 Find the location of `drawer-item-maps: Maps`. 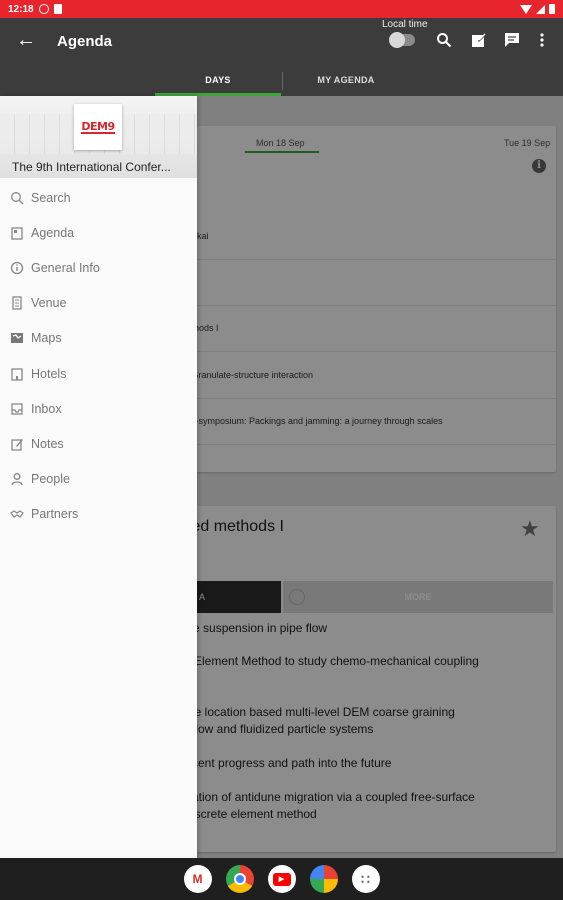

drawer-item-maps: Maps is located at coordinates (98, 338).